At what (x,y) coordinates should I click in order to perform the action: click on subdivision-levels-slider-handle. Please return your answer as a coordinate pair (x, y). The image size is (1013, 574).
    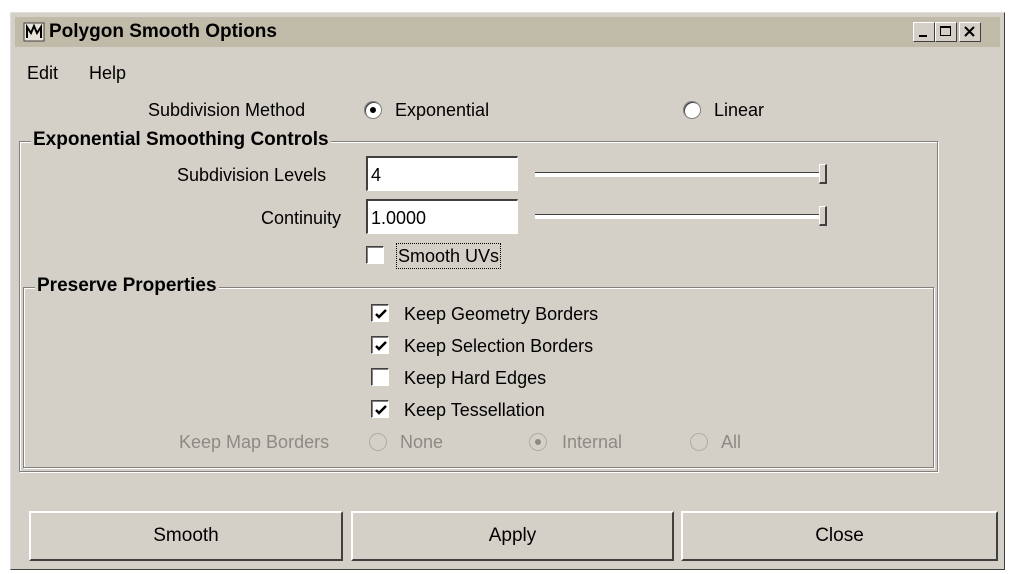
    Looking at the image, I should click on (823, 174).